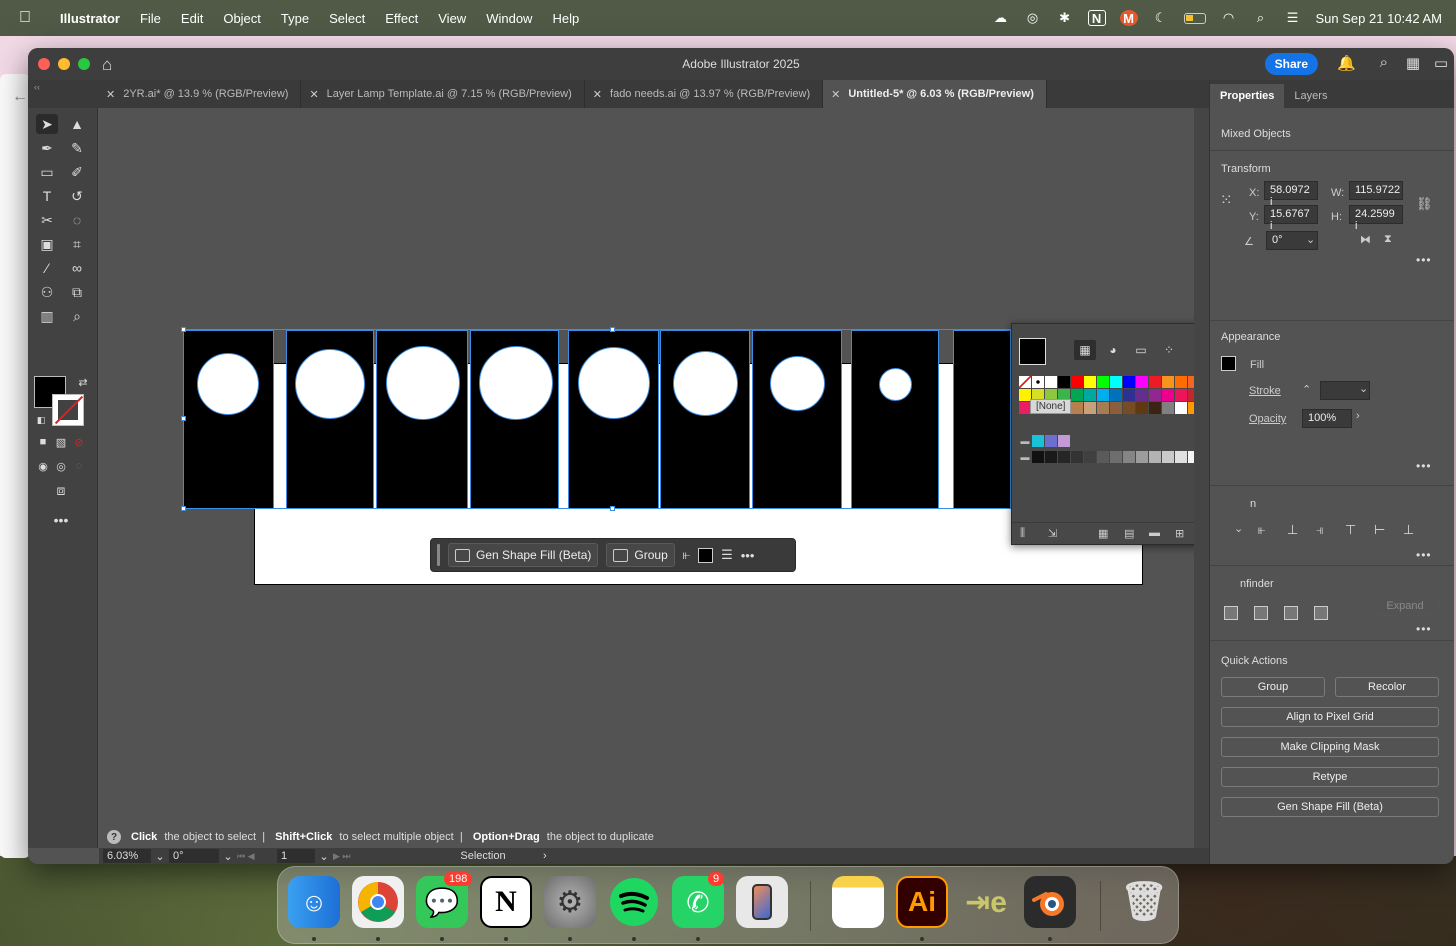  What do you see at coordinates (314, 902) in the screenshot?
I see `finder-icon: ☺` at bounding box center [314, 902].